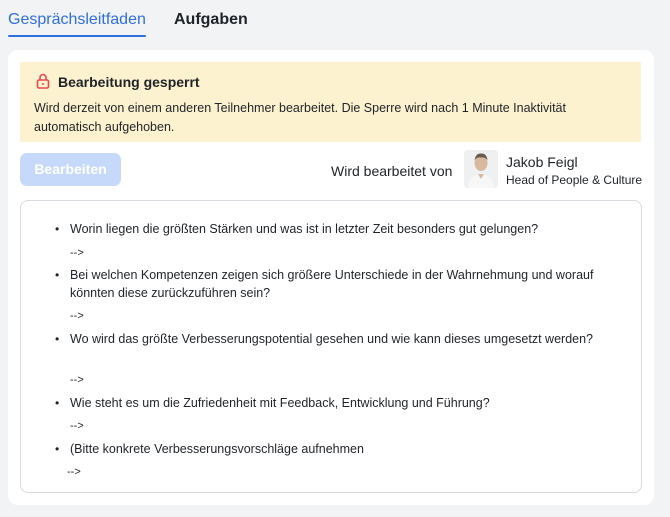 This screenshot has height=517, width=670. Describe the element at coordinates (211, 20) in the screenshot. I see `tab-aufgaben: Aufgaben` at that location.